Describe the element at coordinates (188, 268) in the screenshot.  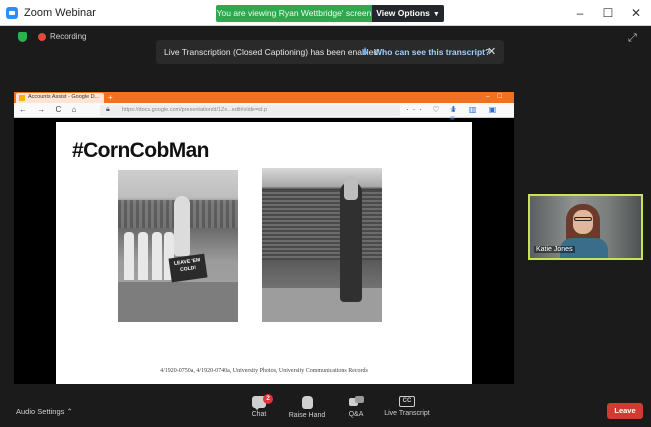
I see `leave-em-cold-sign: LEAVE 'EM COLD!` at that location.